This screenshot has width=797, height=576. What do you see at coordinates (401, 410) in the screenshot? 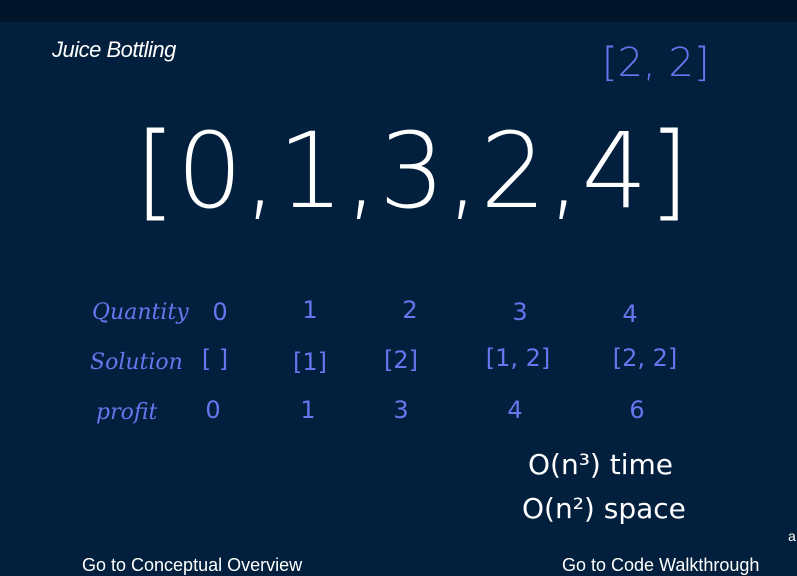
I see `profit-cell: 3` at bounding box center [401, 410].